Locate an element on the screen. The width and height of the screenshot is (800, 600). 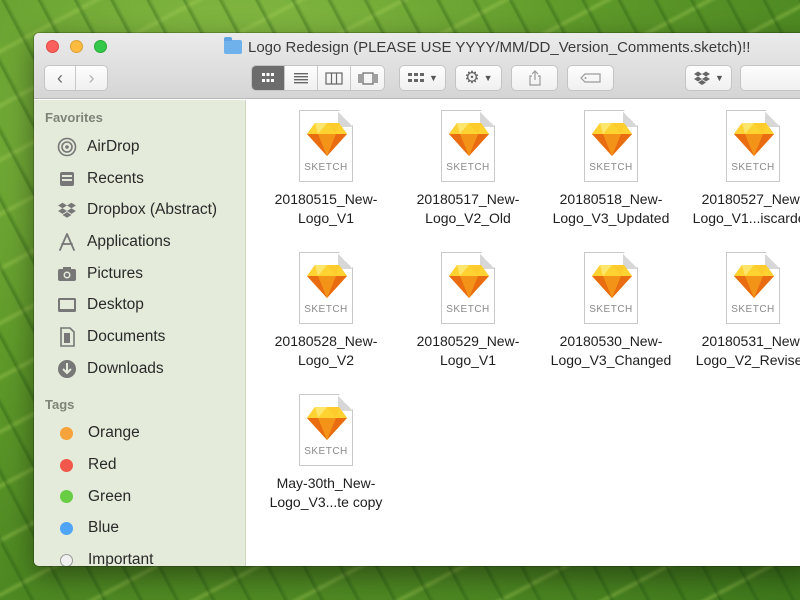
group-by-icon is located at coordinates (416, 77).